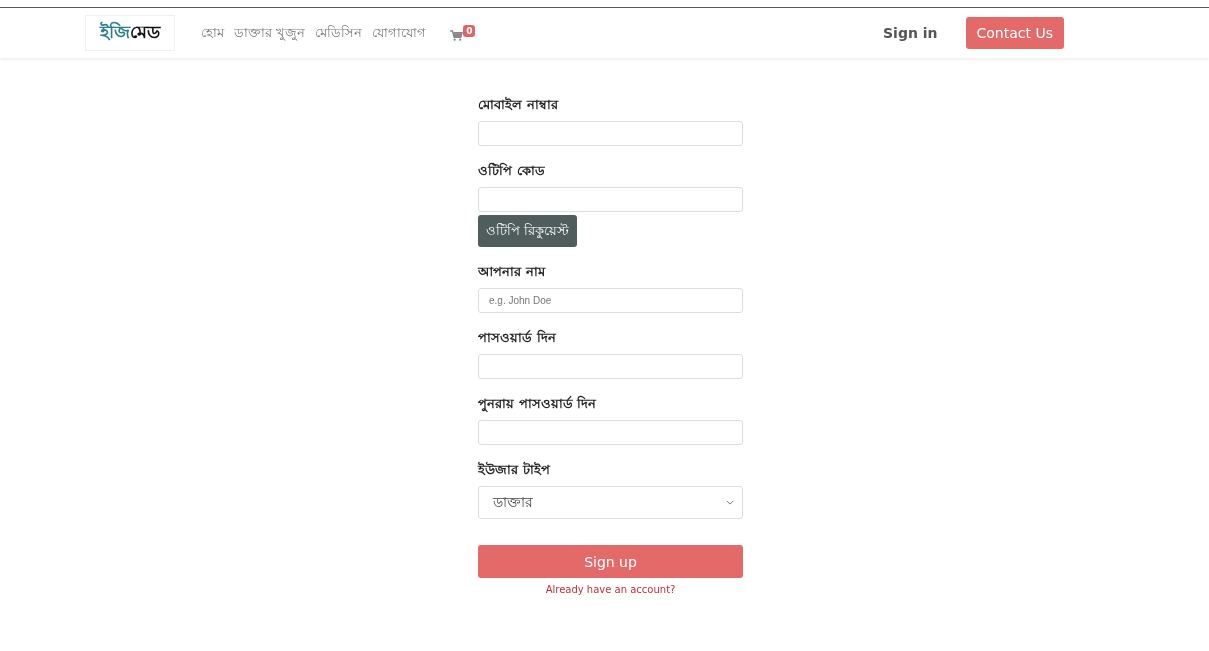  Describe the element at coordinates (339, 33) in the screenshot. I see `nav-link: মেডিসিন` at that location.